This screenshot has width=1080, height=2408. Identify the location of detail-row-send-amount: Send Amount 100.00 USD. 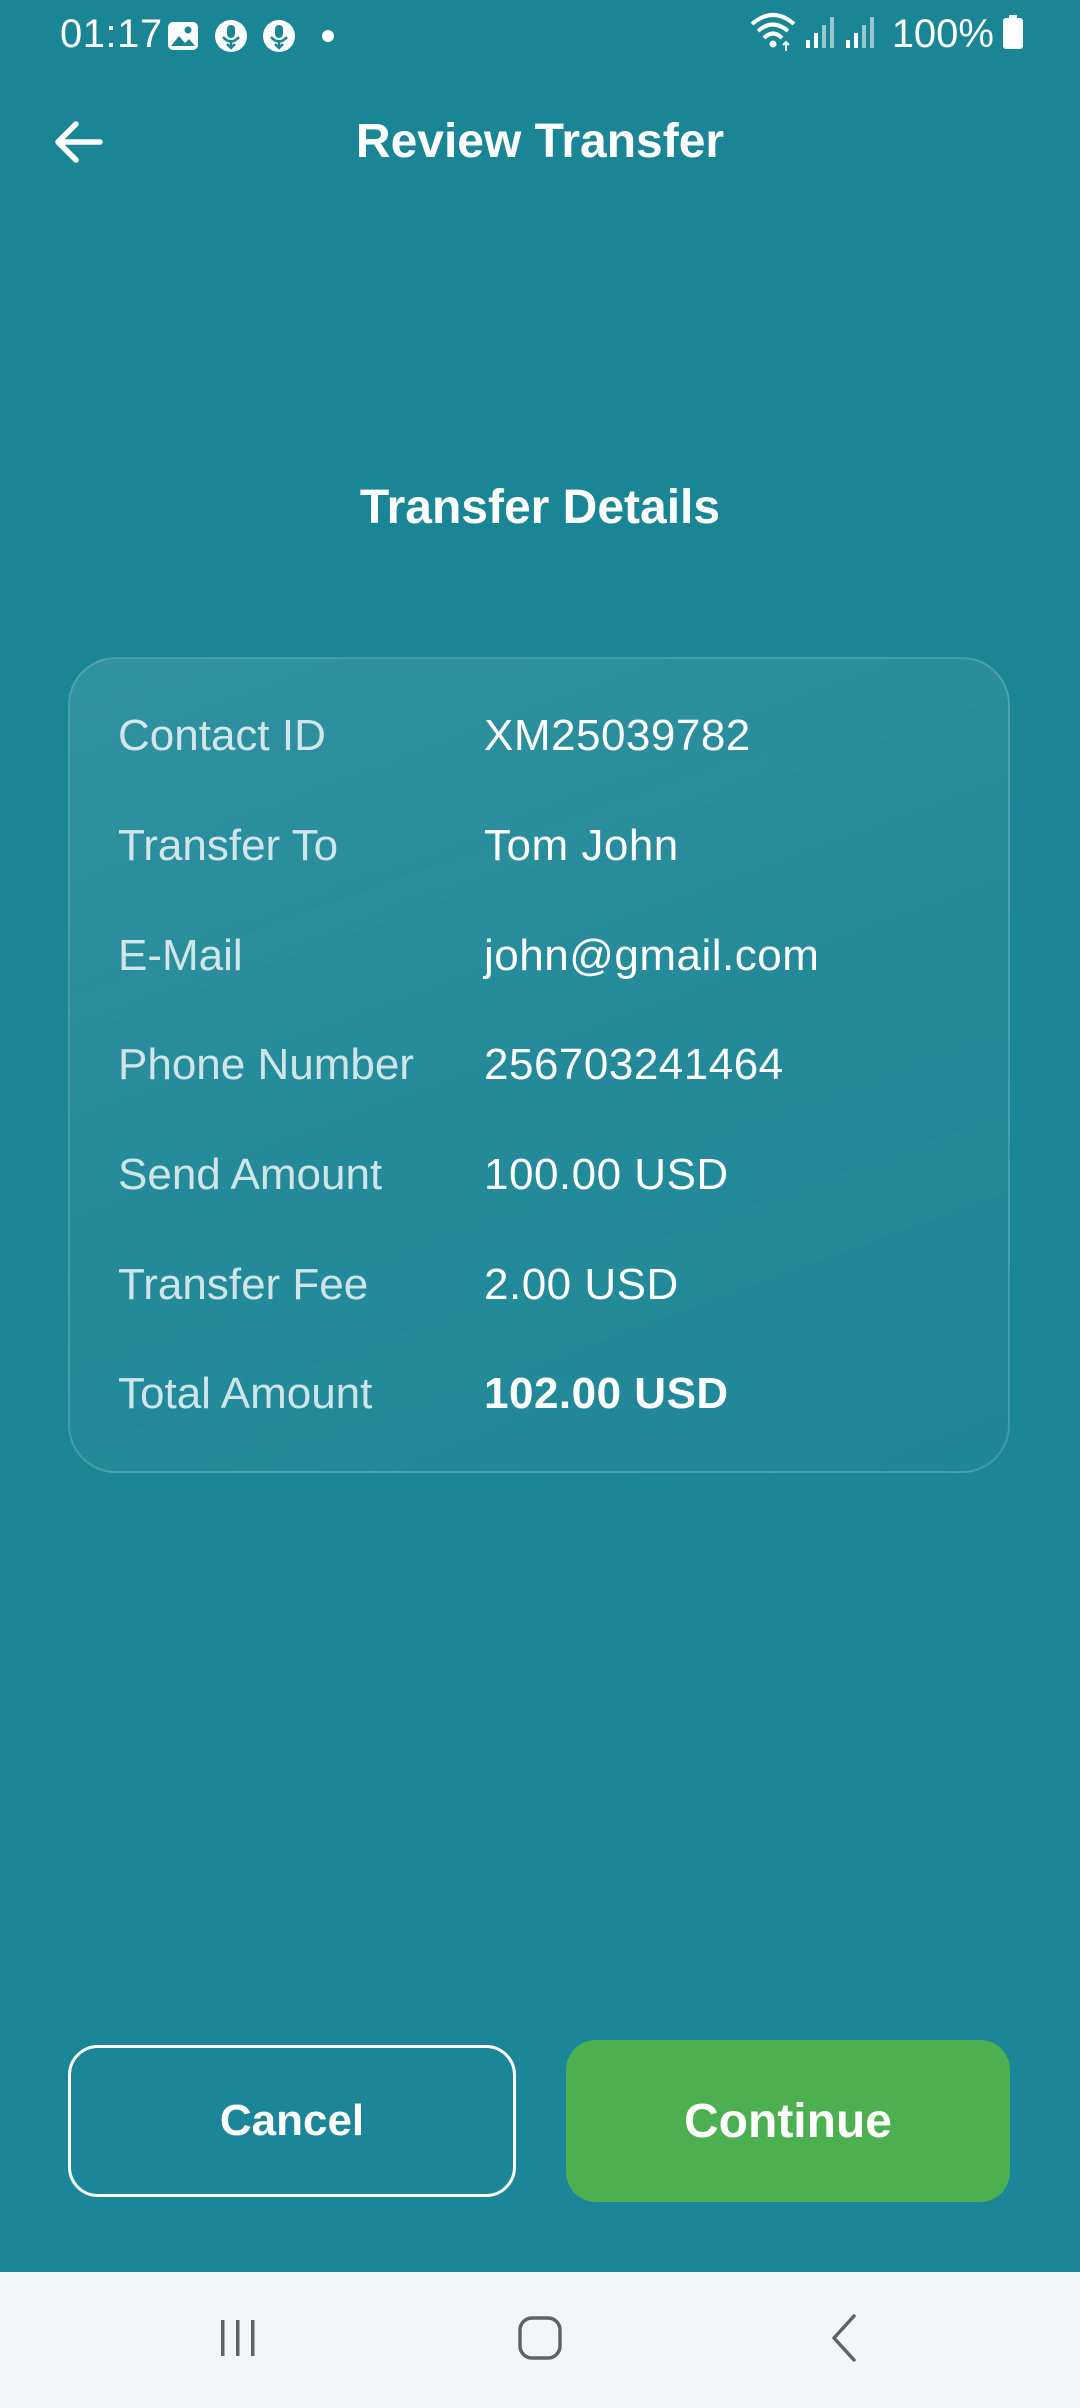
(548, 1175).